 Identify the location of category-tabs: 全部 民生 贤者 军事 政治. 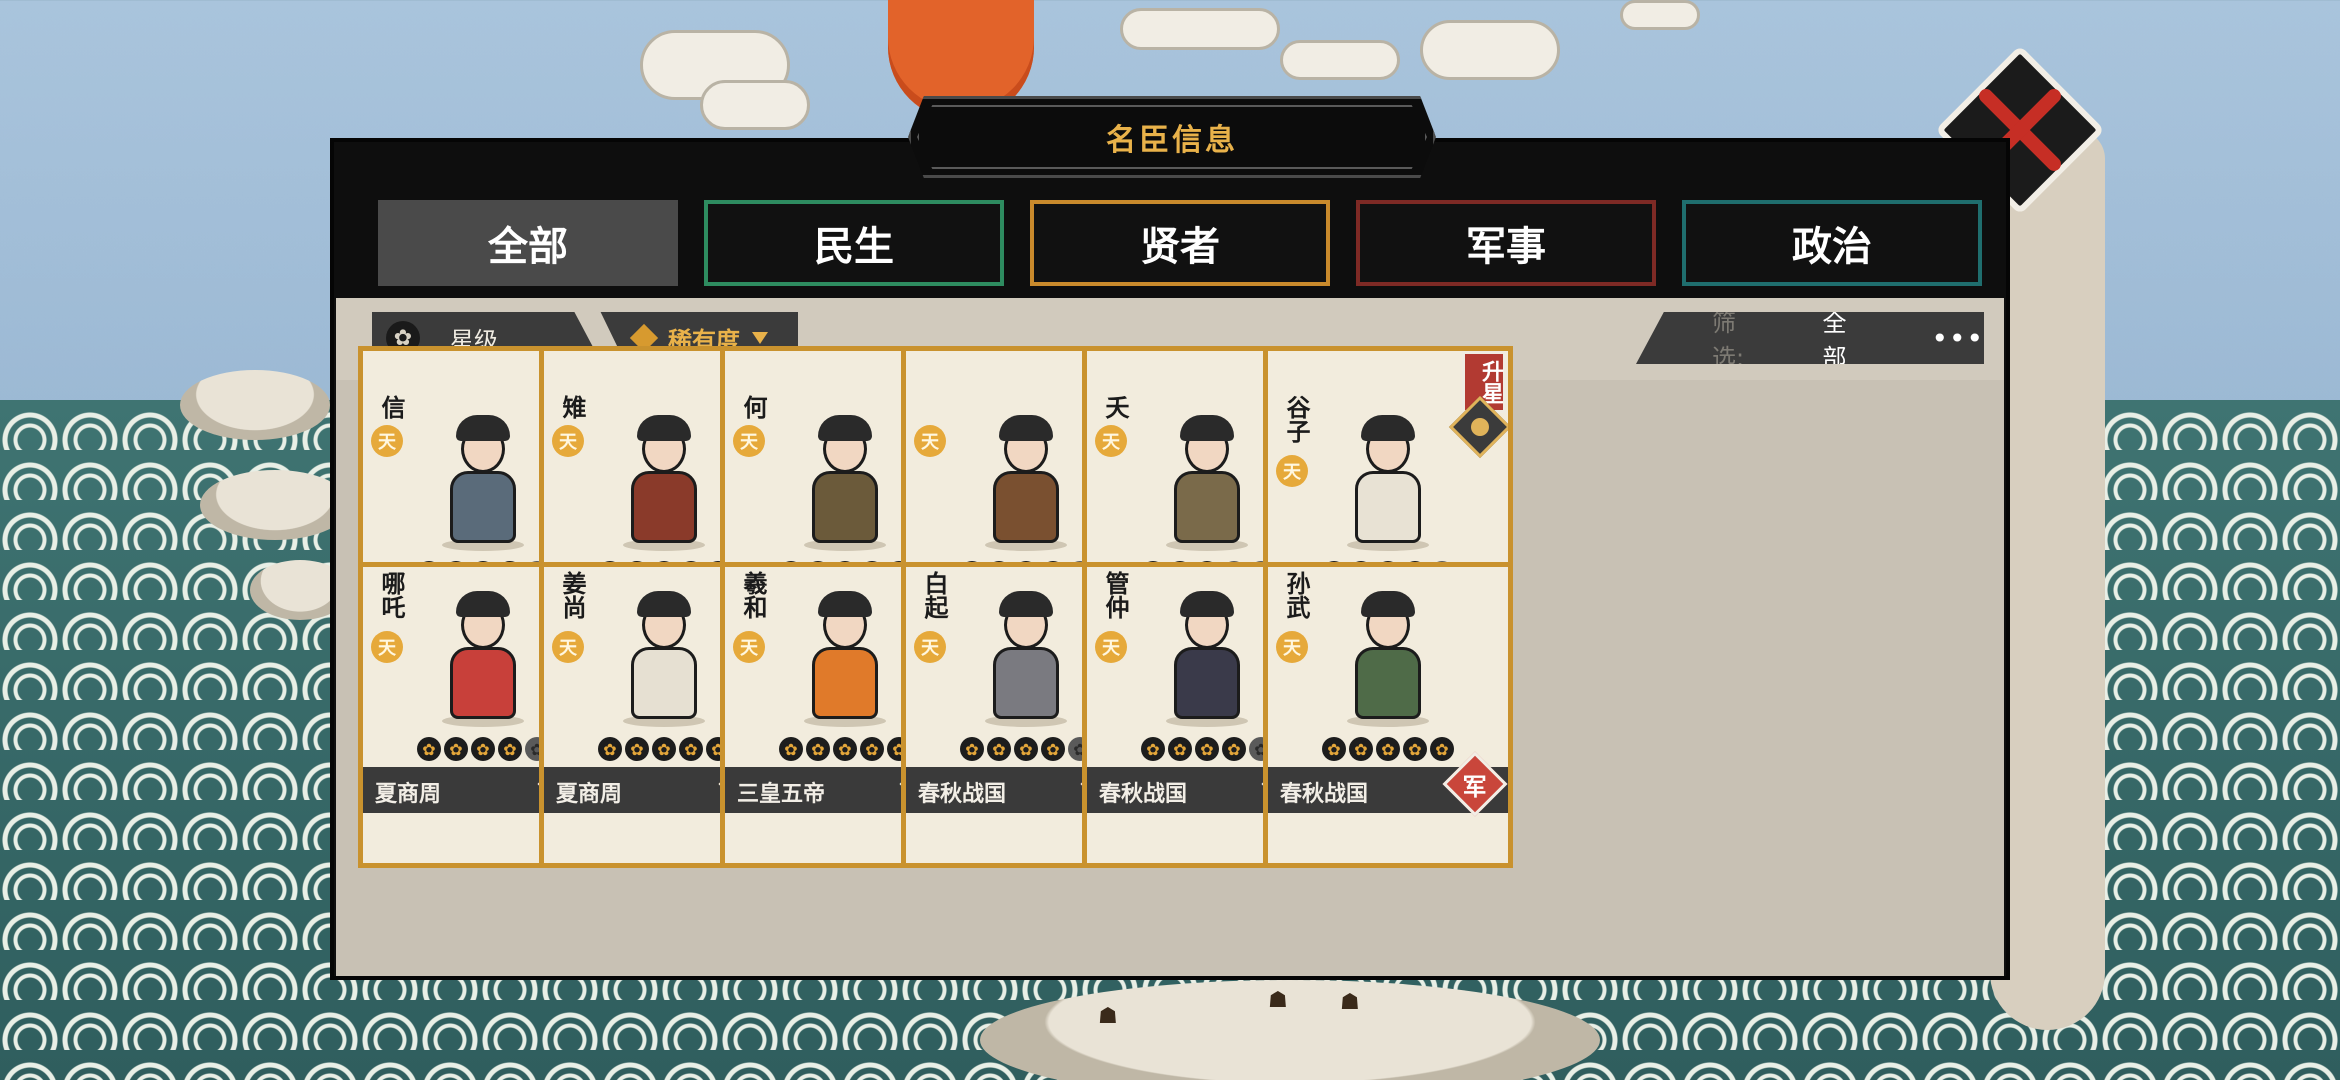
(1180, 244).